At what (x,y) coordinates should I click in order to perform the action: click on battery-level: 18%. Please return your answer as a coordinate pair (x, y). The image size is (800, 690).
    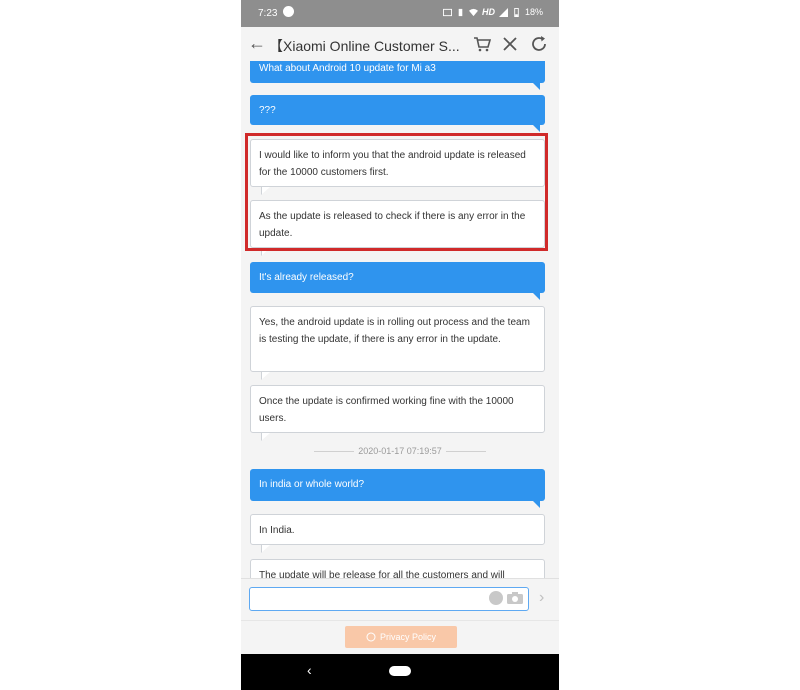
    Looking at the image, I should click on (533, 12).